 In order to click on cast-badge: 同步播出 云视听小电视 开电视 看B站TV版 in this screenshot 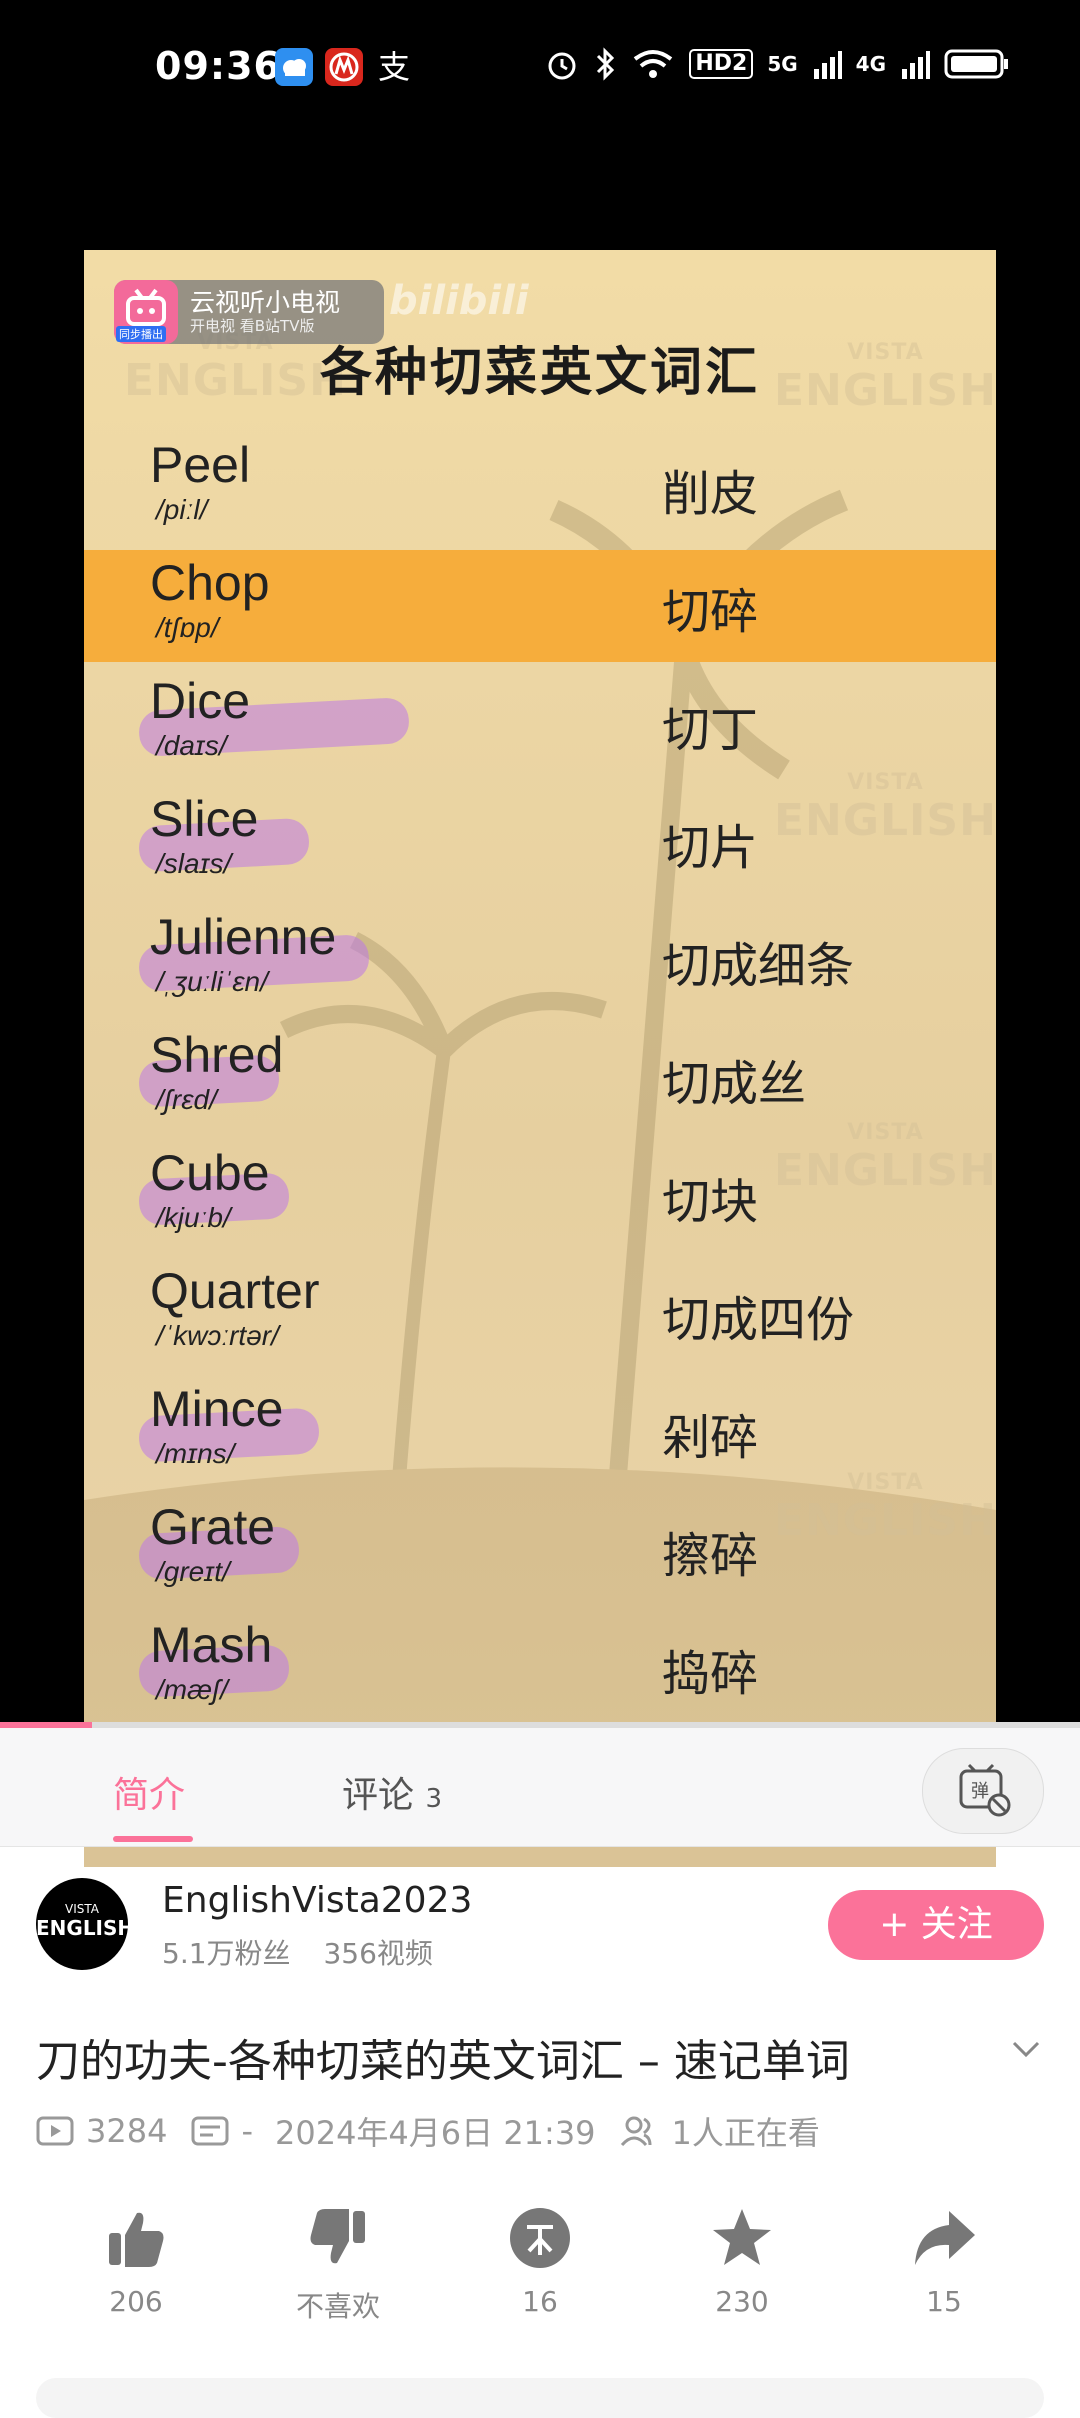, I will do `click(249, 312)`.